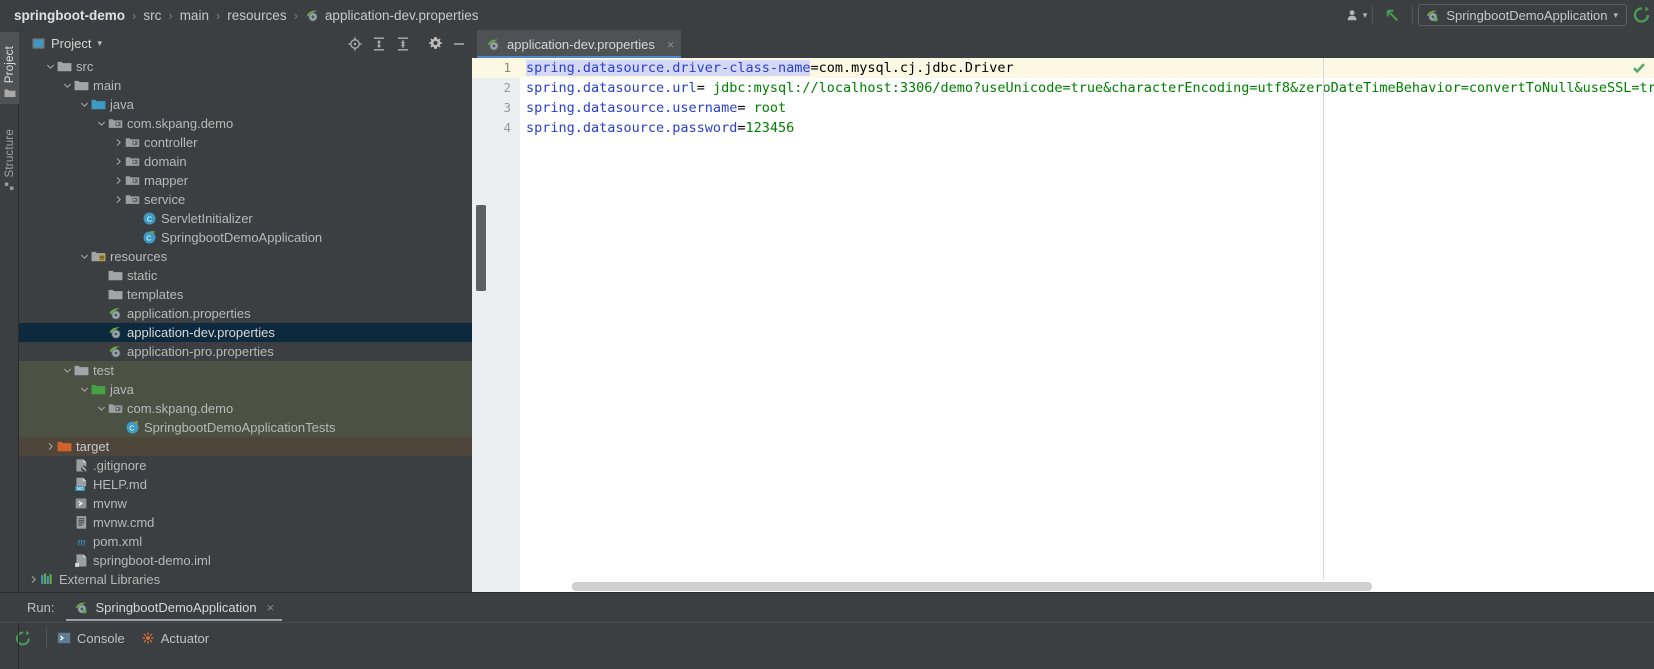  I want to click on editor-horizontal-scrollbar, so click(1087, 586).